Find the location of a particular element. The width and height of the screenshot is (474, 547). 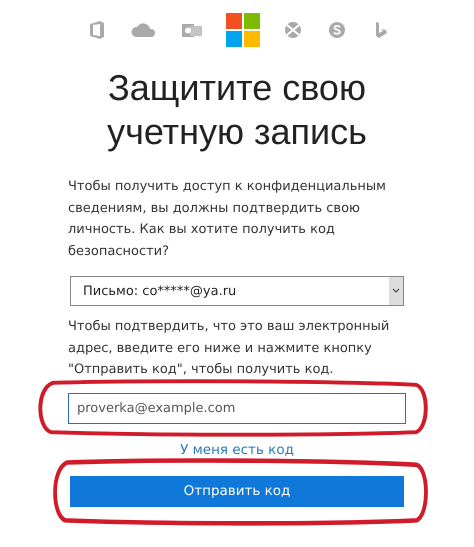

intro-text: Чтобы получить доступ к конфиденциальным сведениям, вы должны подтвердить свою личность. Как вы хотите получить код безопасности? is located at coordinates (227, 219).